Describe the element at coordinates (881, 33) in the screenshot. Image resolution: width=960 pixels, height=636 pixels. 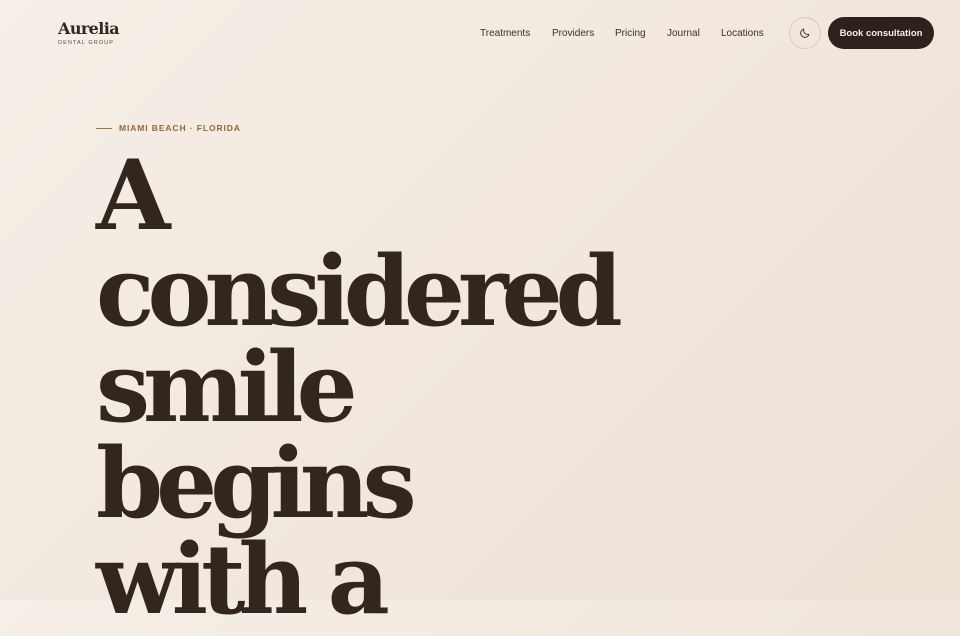
I see `book-consultation-button: Book consultation` at that location.